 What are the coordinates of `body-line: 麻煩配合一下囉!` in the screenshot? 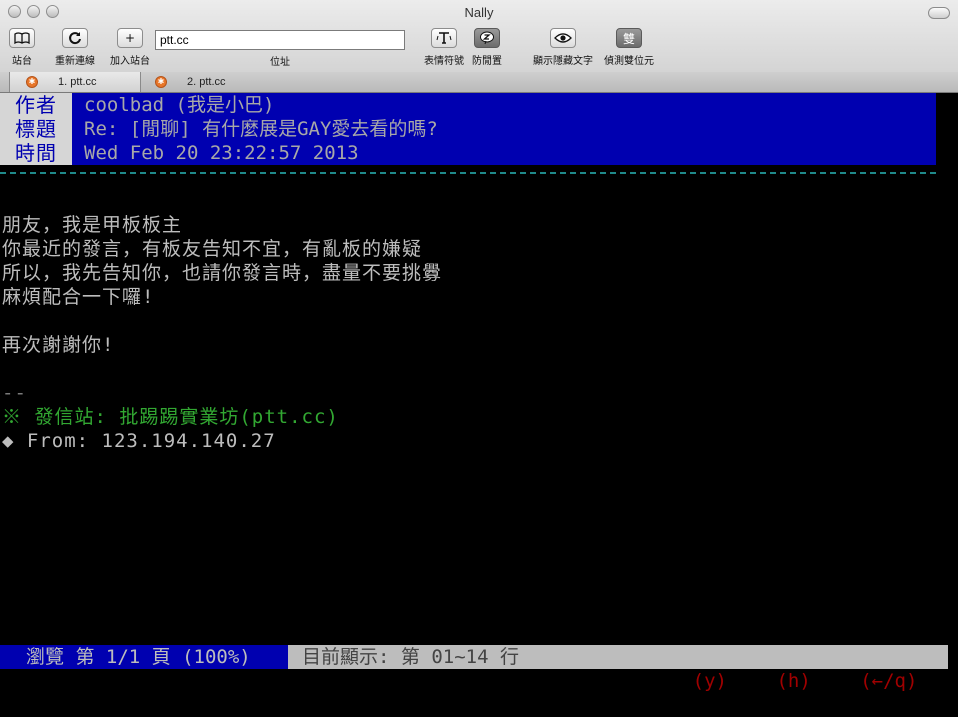 It's located at (78, 297).